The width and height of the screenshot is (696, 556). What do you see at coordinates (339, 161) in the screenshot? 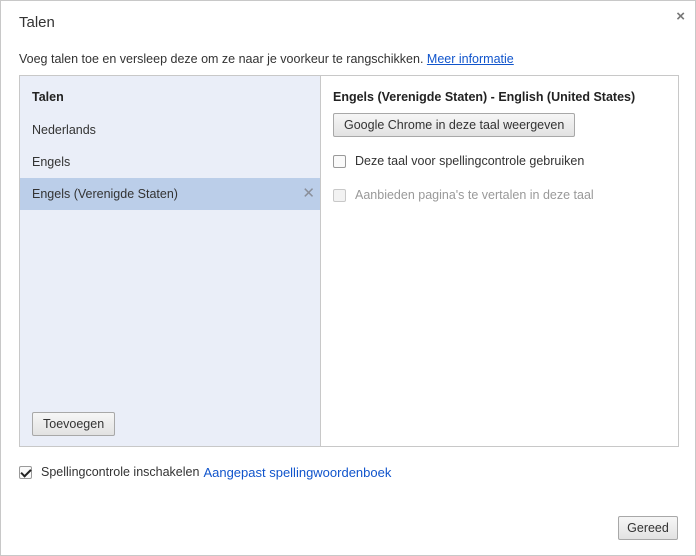
I see `spellcheck-language-checkbox` at bounding box center [339, 161].